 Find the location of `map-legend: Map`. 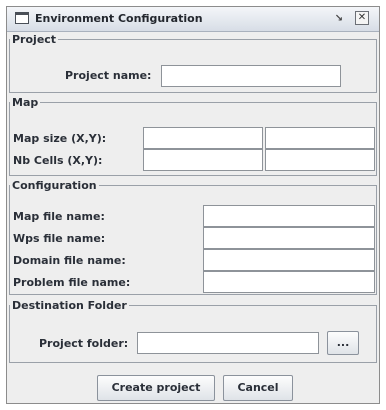

map-legend: Map is located at coordinates (25, 102).